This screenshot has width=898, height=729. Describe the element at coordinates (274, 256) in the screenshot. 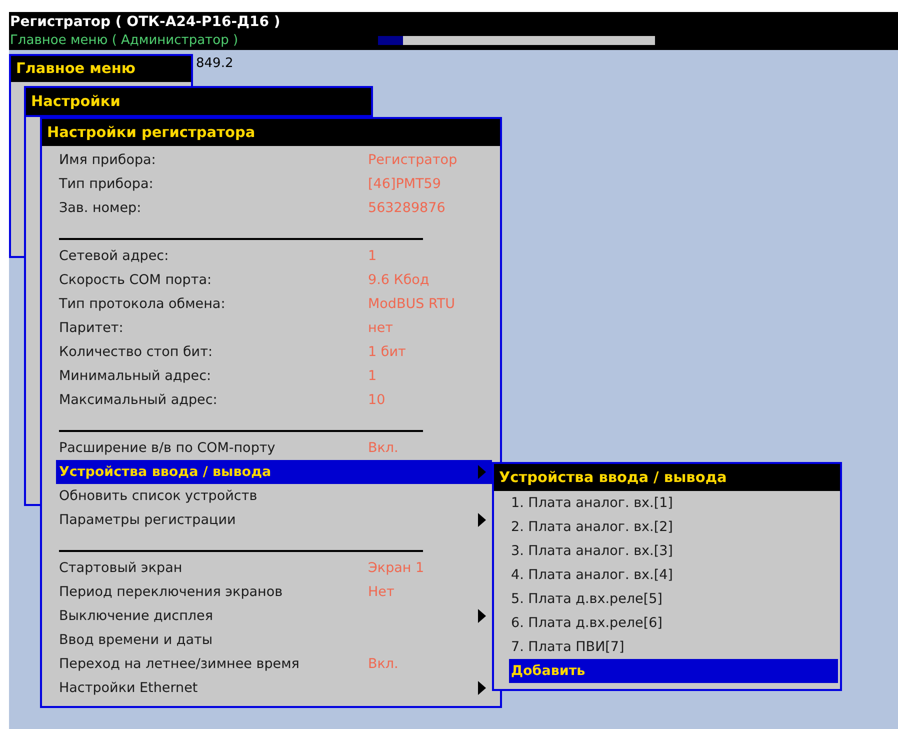

I see `menu-item: Сетевой адрес: 1` at that location.